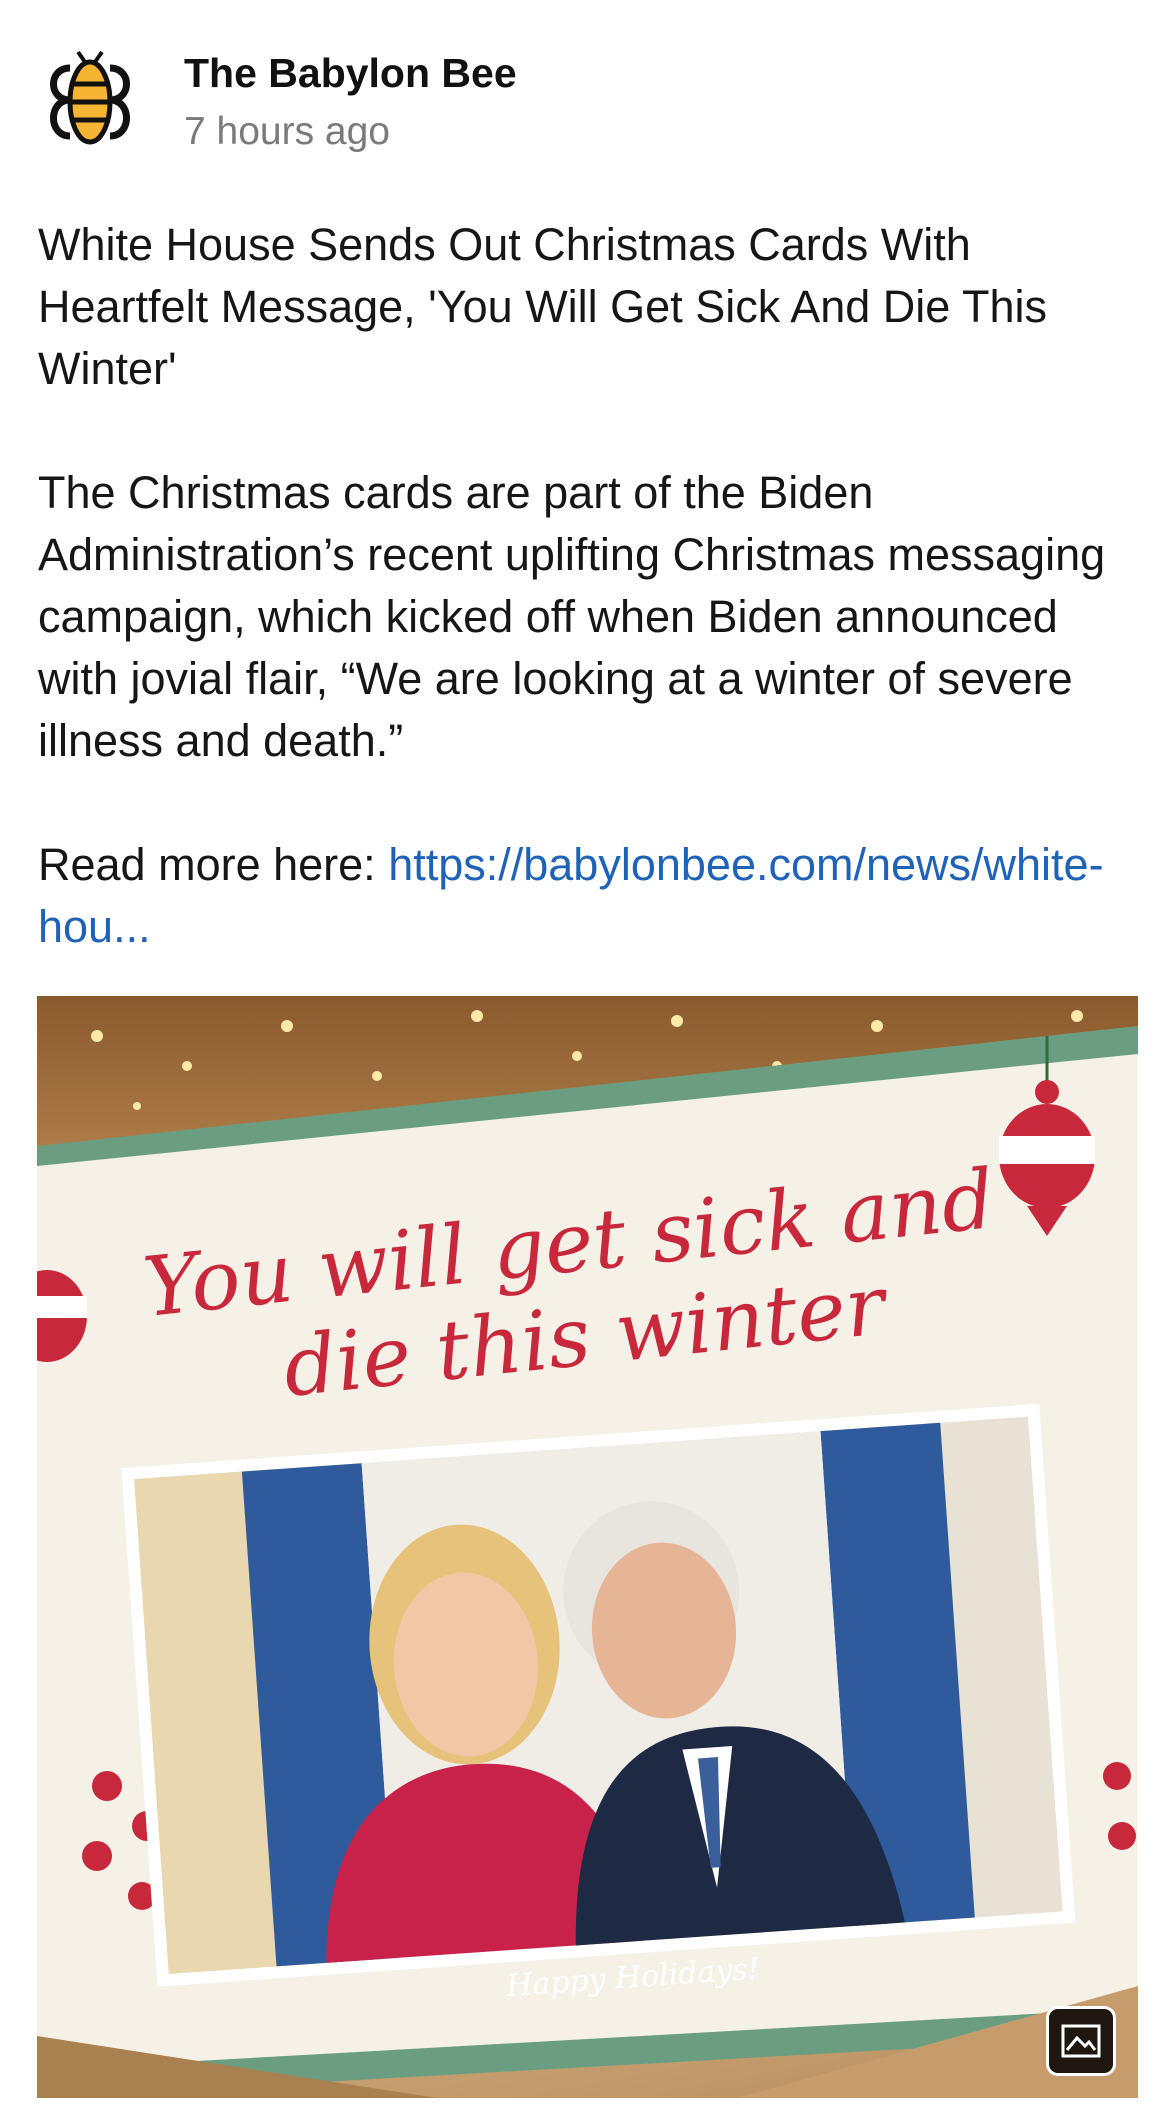  Describe the element at coordinates (90, 100) in the screenshot. I see `babylon-bee-logo-icon` at that location.